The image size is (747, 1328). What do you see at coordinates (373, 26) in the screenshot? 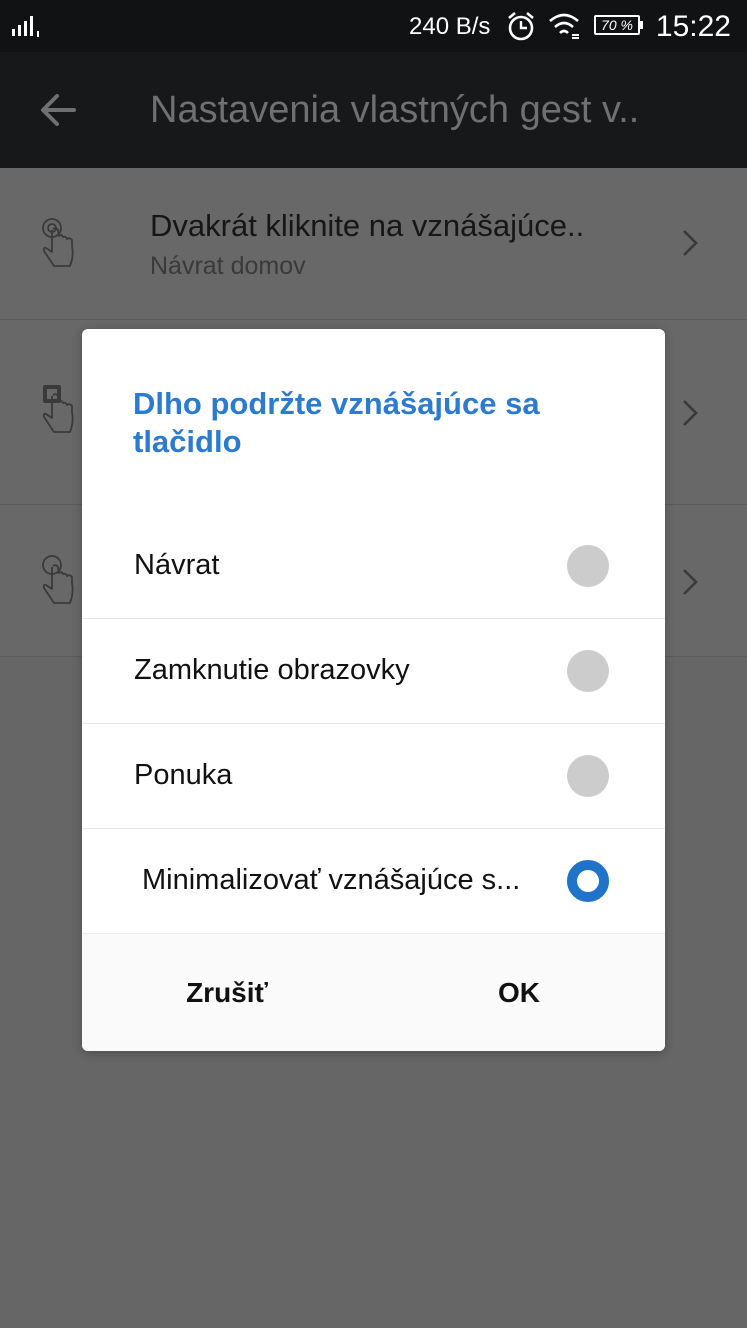
I see `status-bar: 240 B/s 70 % 15:22` at bounding box center [373, 26].